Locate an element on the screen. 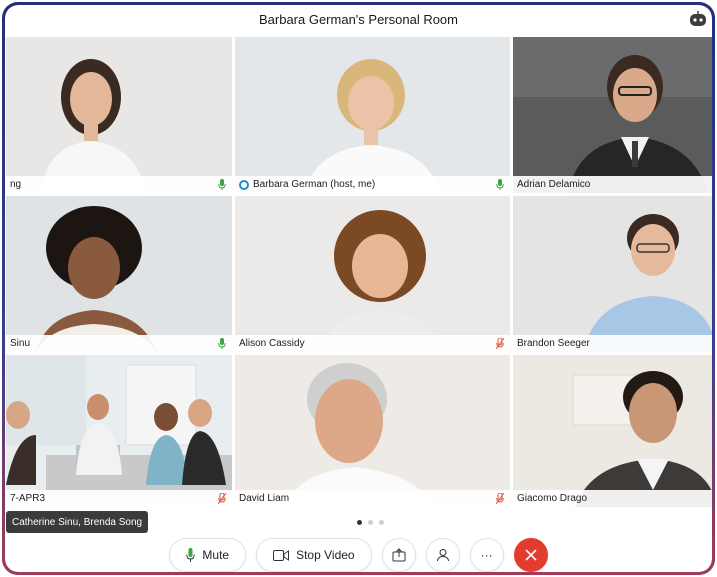 This screenshot has height=577, width=717. share-icon is located at coordinates (399, 555).